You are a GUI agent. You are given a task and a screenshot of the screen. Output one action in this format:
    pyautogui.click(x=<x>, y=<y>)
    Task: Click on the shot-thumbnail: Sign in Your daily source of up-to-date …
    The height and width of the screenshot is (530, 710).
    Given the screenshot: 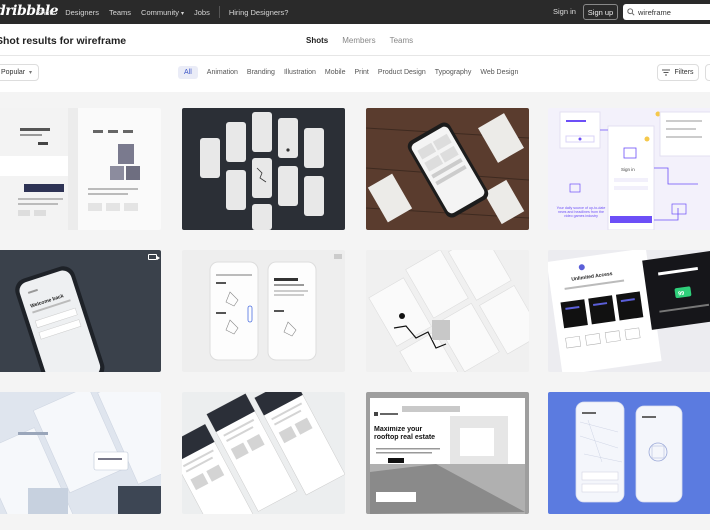 What is the action you would take?
    pyautogui.click(x=629, y=169)
    